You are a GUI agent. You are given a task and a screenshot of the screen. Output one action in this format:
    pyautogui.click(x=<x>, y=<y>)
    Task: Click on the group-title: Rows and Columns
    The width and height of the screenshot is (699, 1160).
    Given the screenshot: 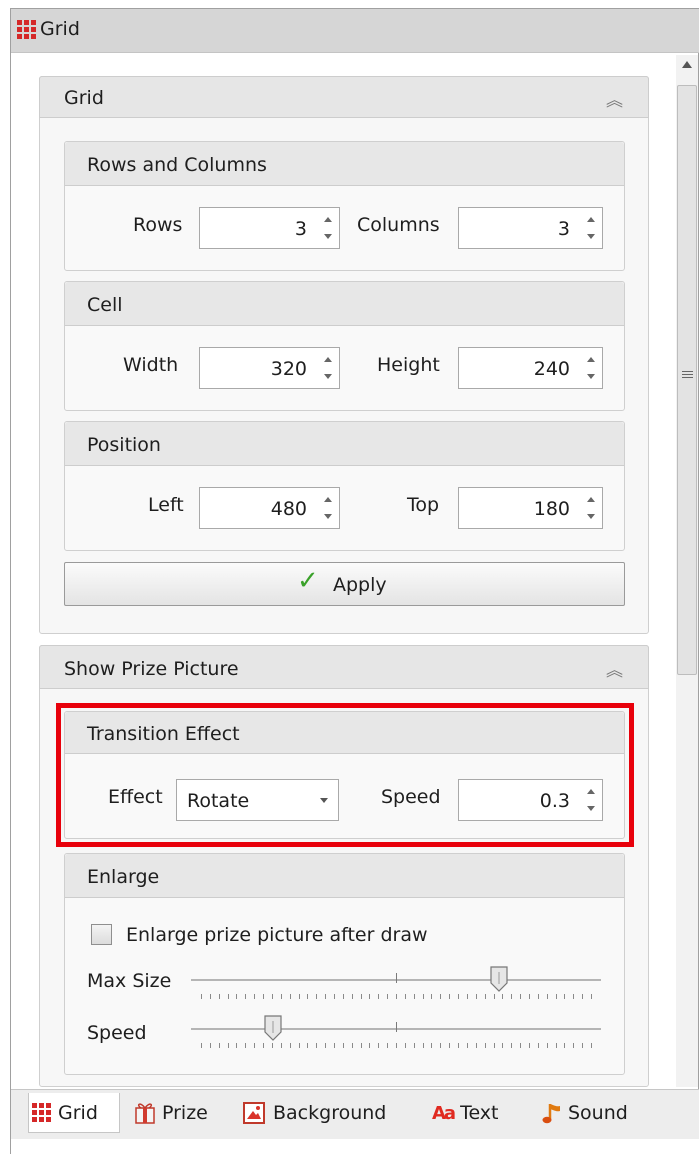 What is the action you would take?
    pyautogui.click(x=177, y=165)
    